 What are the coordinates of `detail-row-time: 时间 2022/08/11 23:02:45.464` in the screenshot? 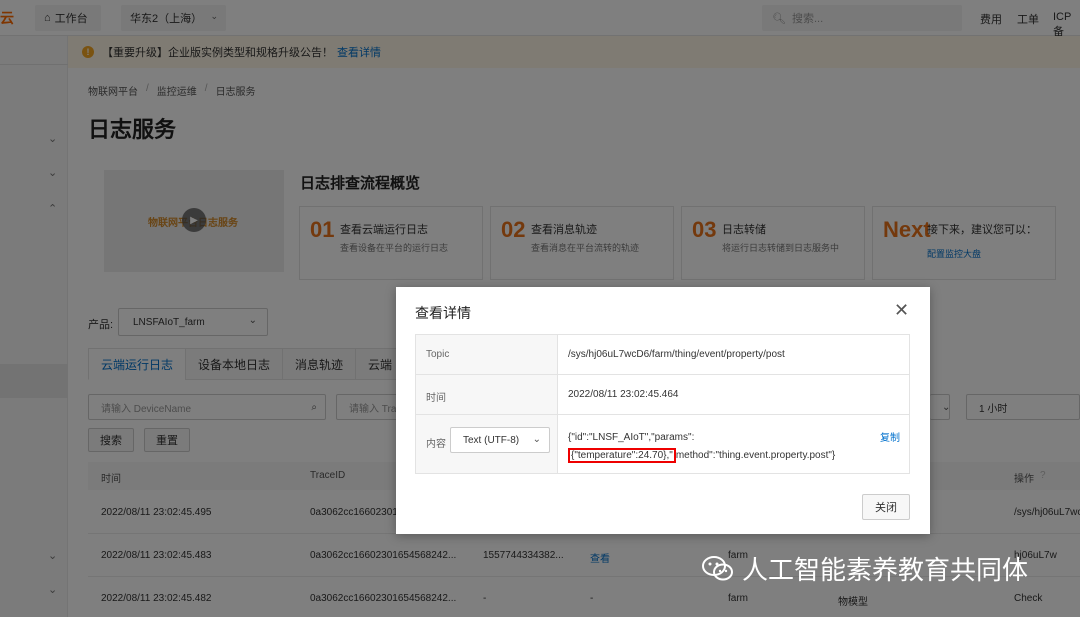 It's located at (662, 395).